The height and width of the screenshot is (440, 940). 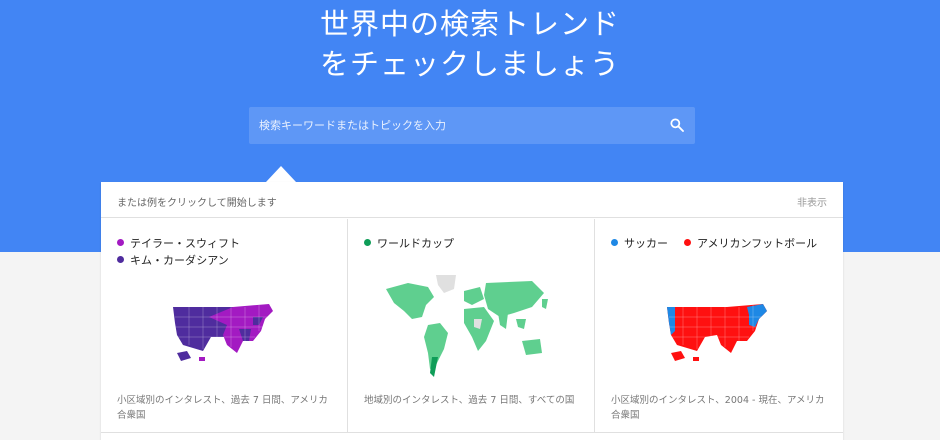 What do you see at coordinates (185, 243) in the screenshot?
I see `legend-label: テイラー・スウィフト` at bounding box center [185, 243].